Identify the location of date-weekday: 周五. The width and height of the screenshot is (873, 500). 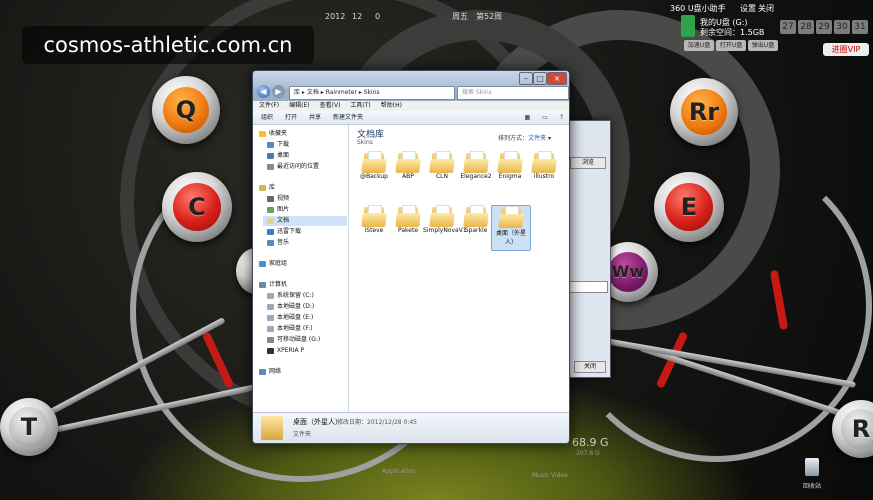
(460, 16).